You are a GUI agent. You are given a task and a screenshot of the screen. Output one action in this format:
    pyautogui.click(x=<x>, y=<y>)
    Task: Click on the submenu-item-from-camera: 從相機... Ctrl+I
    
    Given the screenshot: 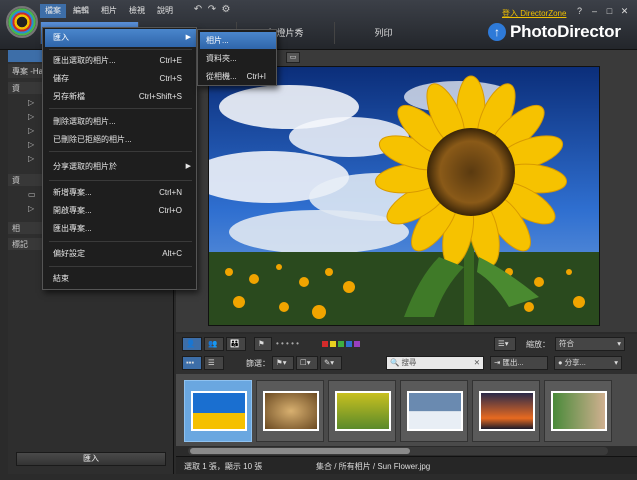 What is the action you would take?
    pyautogui.click(x=238, y=76)
    